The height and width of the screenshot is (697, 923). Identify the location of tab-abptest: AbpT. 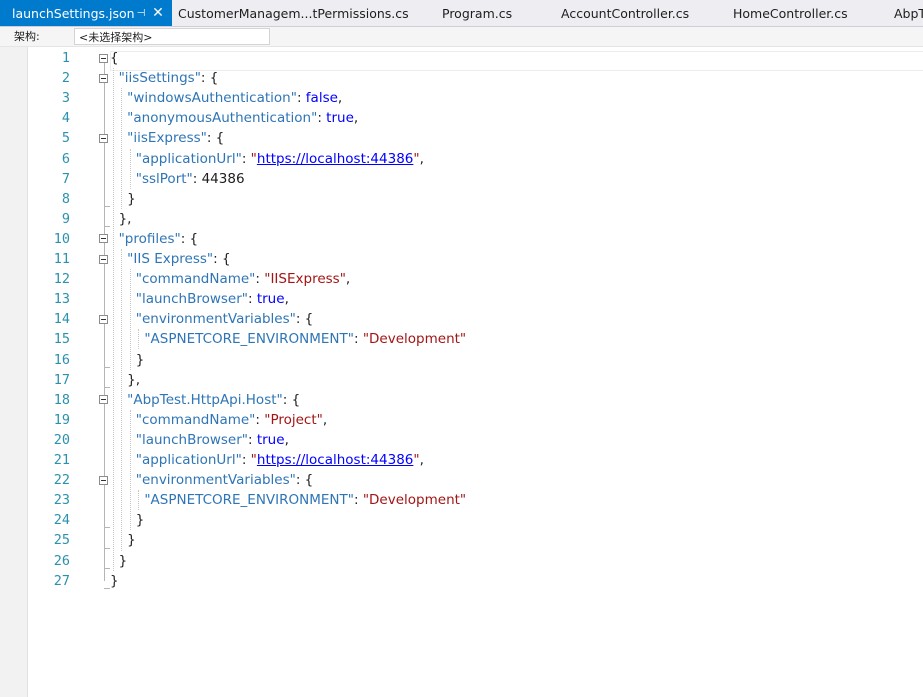
(905, 13).